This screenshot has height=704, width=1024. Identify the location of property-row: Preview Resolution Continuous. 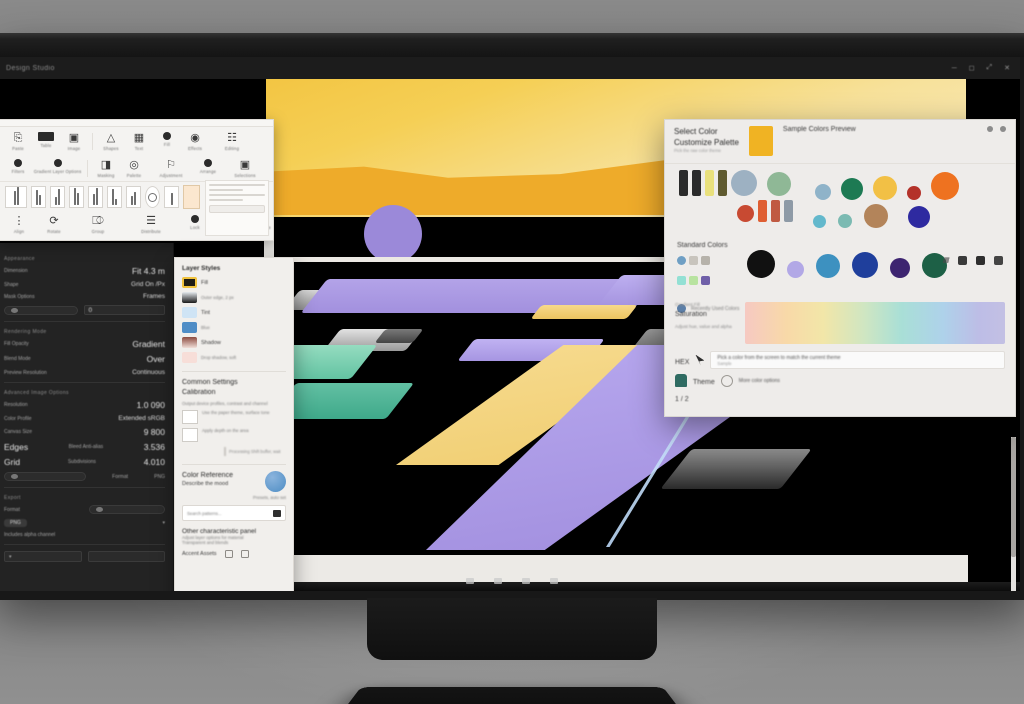
(84, 372).